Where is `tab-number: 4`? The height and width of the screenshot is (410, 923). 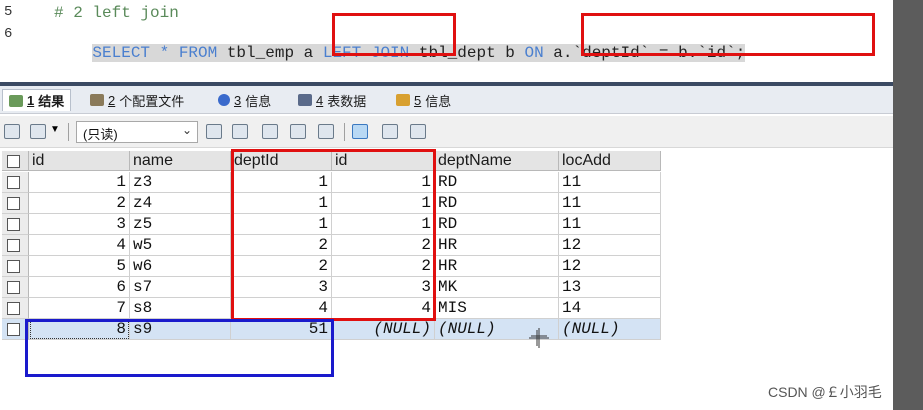
tab-number: 4 is located at coordinates (320, 100).